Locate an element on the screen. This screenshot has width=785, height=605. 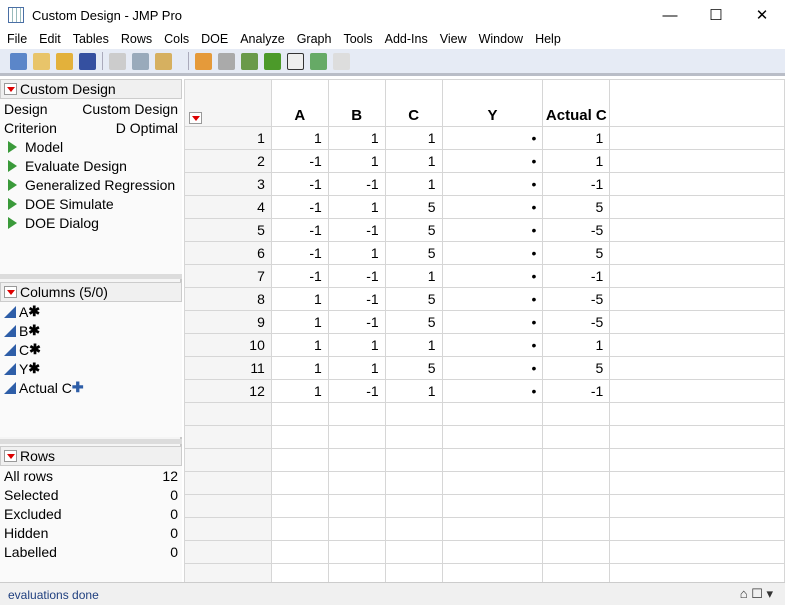
column-header-c: C is located at coordinates (413, 103).